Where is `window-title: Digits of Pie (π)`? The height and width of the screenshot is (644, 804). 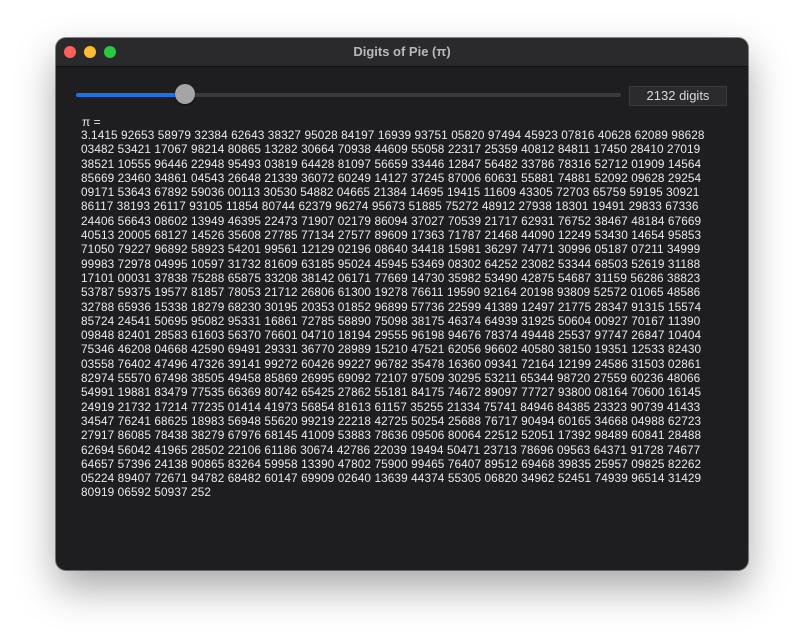 window-title: Digits of Pie (π) is located at coordinates (402, 51).